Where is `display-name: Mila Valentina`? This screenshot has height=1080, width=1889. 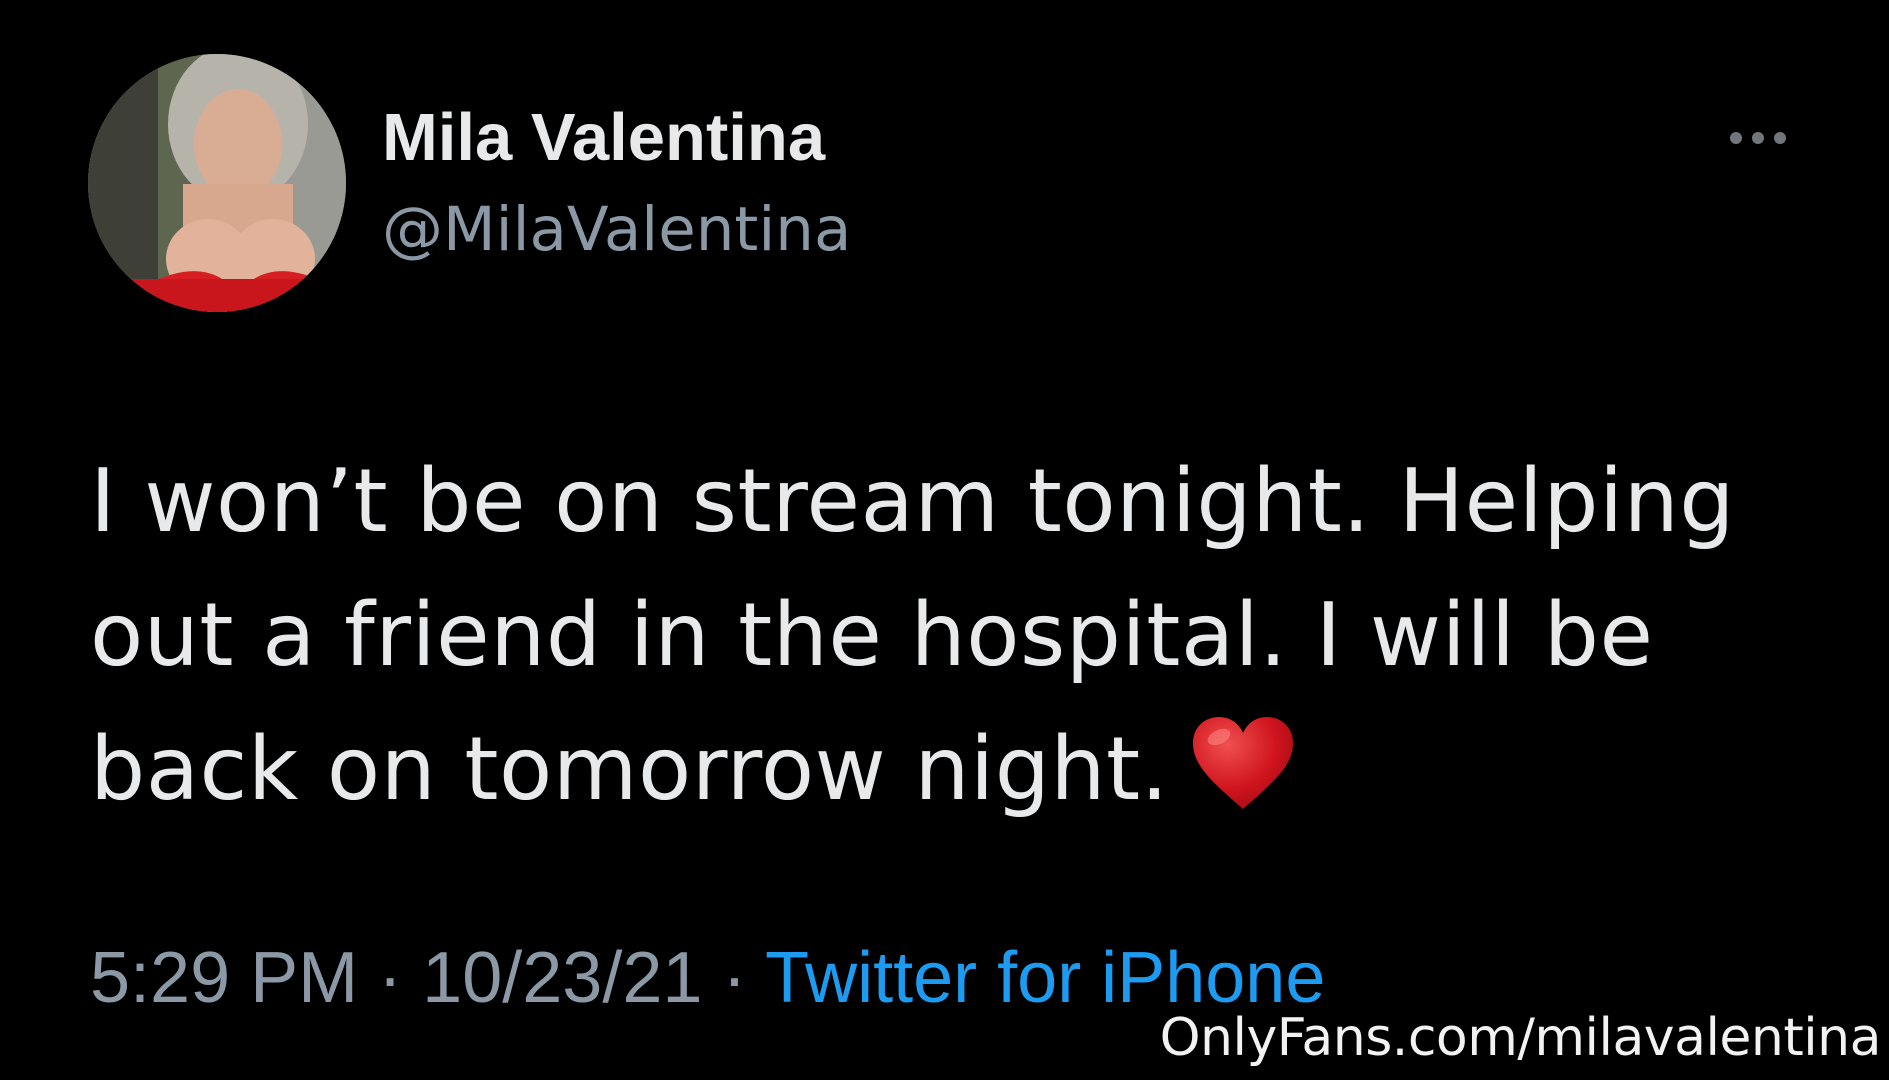 display-name: Mila Valentina is located at coordinates (603, 138).